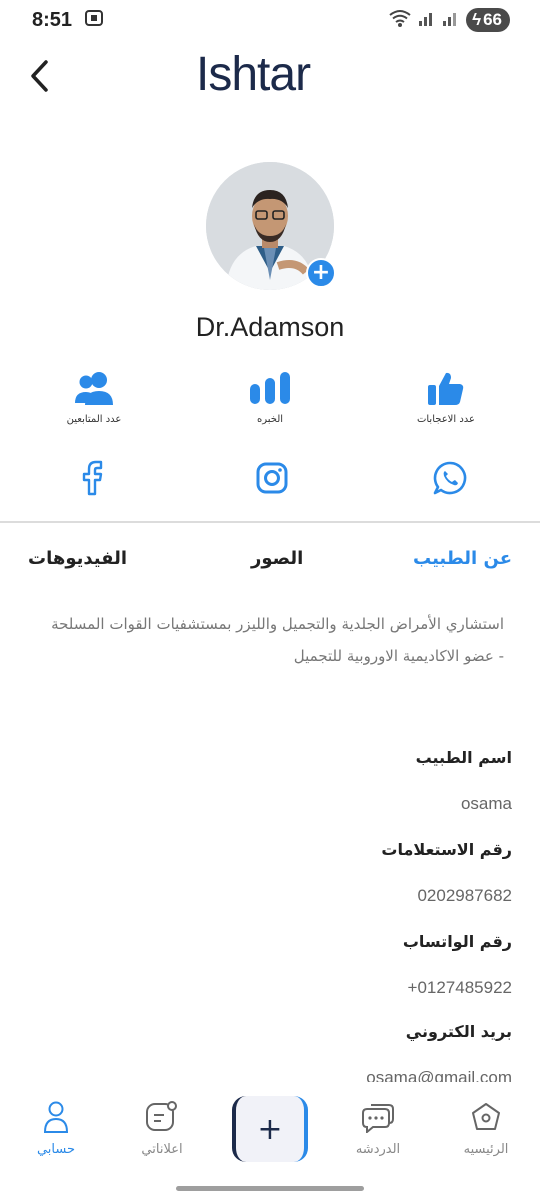 The image size is (540, 1200). I want to click on ads-icon, so click(162, 1119).